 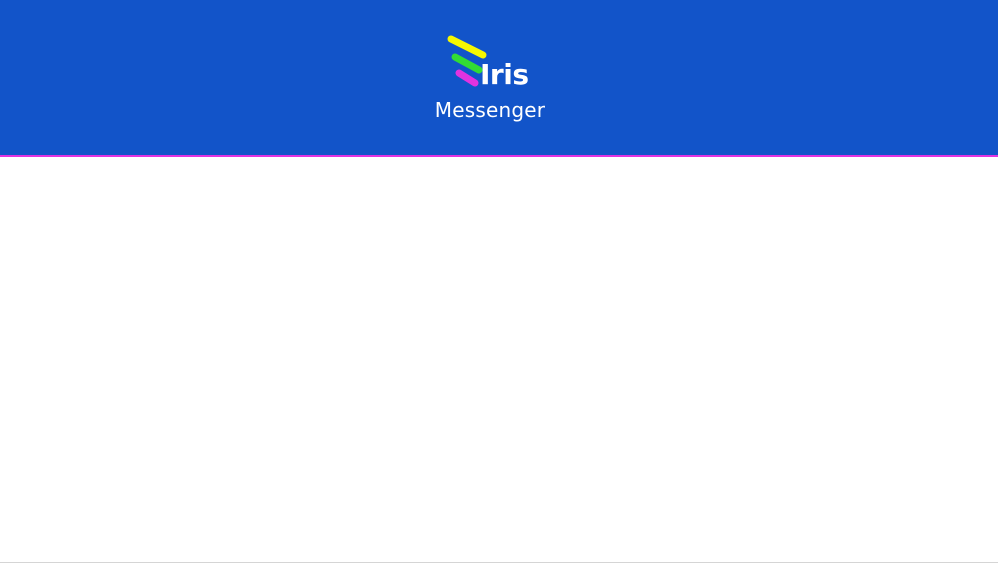 What do you see at coordinates (490, 110) in the screenshot?
I see `logo-subtitle: Messenger` at bounding box center [490, 110].